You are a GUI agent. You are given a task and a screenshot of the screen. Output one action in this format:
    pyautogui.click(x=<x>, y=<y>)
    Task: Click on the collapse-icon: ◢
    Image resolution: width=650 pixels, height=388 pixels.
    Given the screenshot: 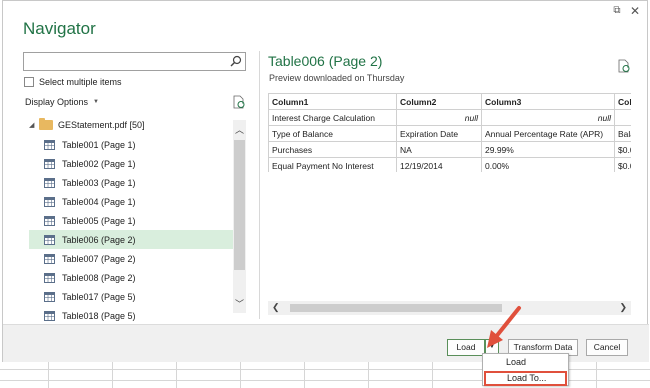 What is the action you would take?
    pyautogui.click(x=34, y=125)
    